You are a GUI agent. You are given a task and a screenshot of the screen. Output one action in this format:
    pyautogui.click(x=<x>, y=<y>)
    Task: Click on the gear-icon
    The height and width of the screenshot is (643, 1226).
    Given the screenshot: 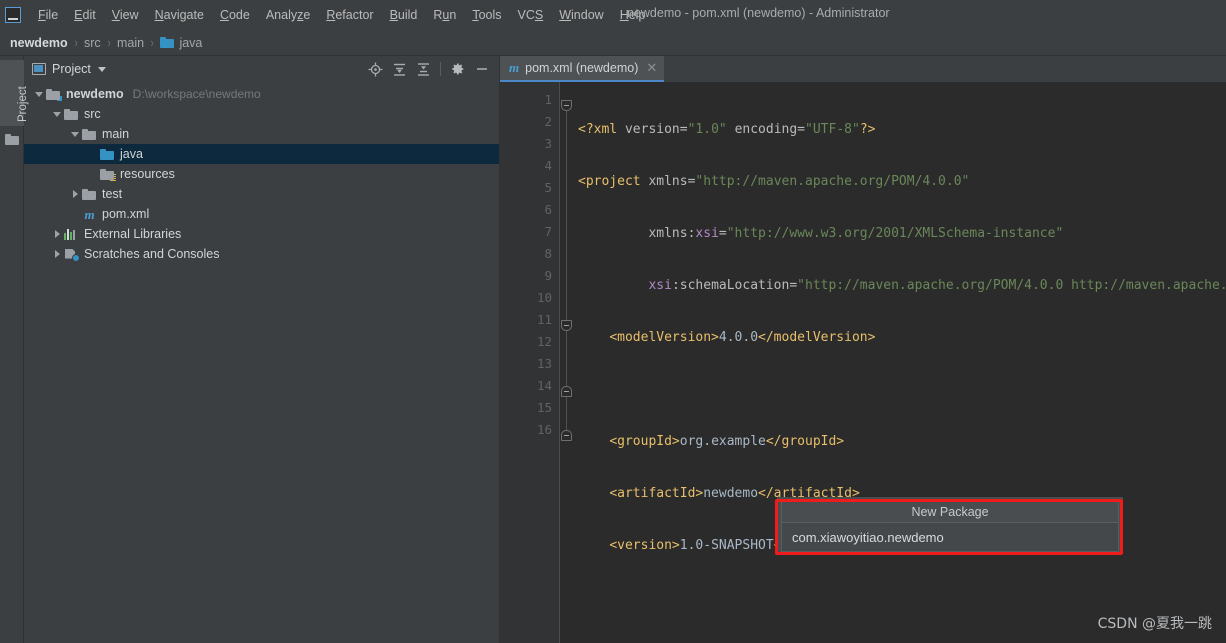 What is the action you would take?
    pyautogui.click(x=458, y=69)
    